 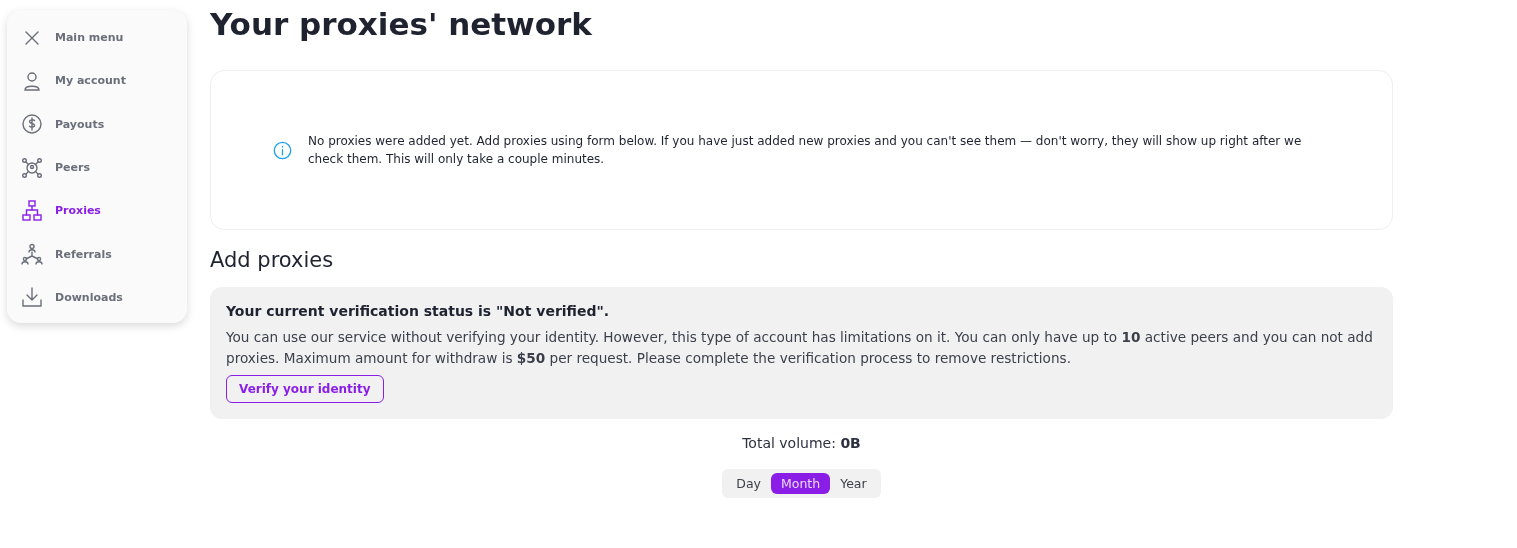 I want to click on people-icon, so click(x=32, y=254).